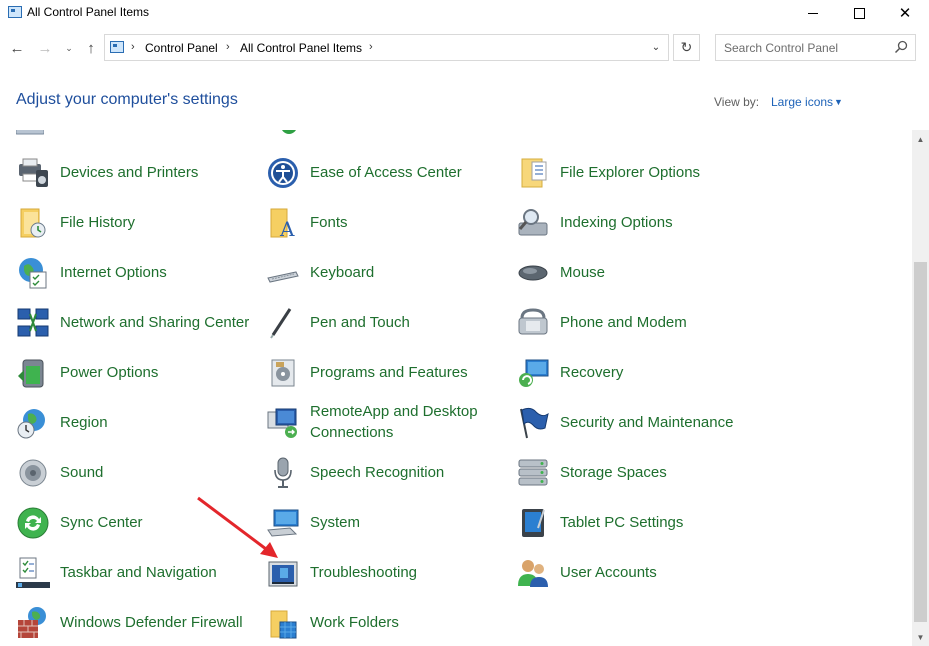 This screenshot has height=646, width=929. I want to click on item-network-and-sharing-center: Network and Sharing Center, so click(136, 322).